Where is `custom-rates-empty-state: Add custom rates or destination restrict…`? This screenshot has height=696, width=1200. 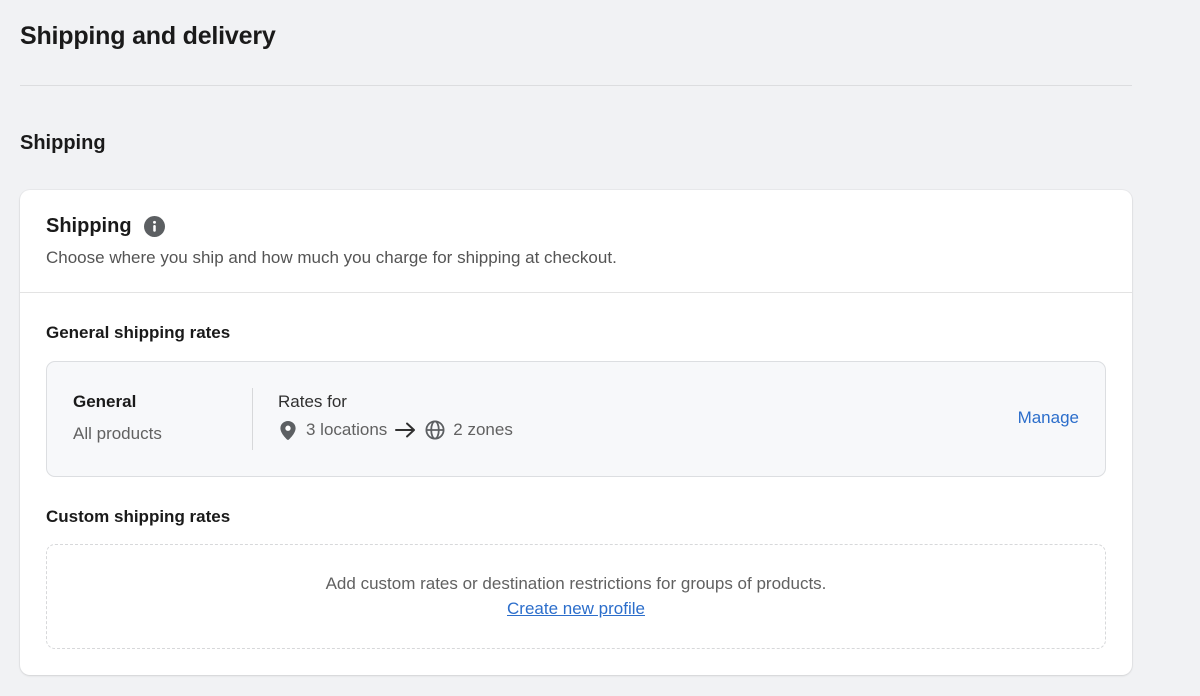 custom-rates-empty-state: Add custom rates or destination restrict… is located at coordinates (576, 596).